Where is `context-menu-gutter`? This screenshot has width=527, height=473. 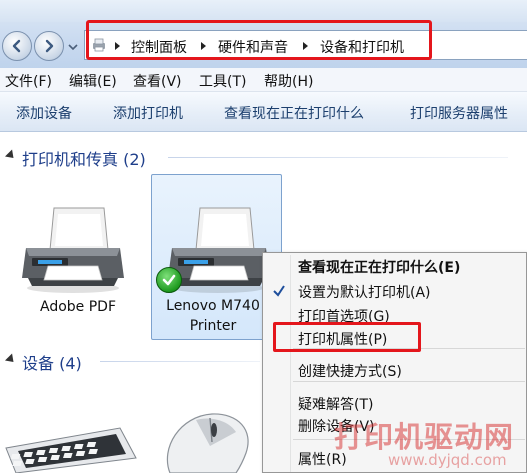 context-menu-gutter is located at coordinates (290, 363).